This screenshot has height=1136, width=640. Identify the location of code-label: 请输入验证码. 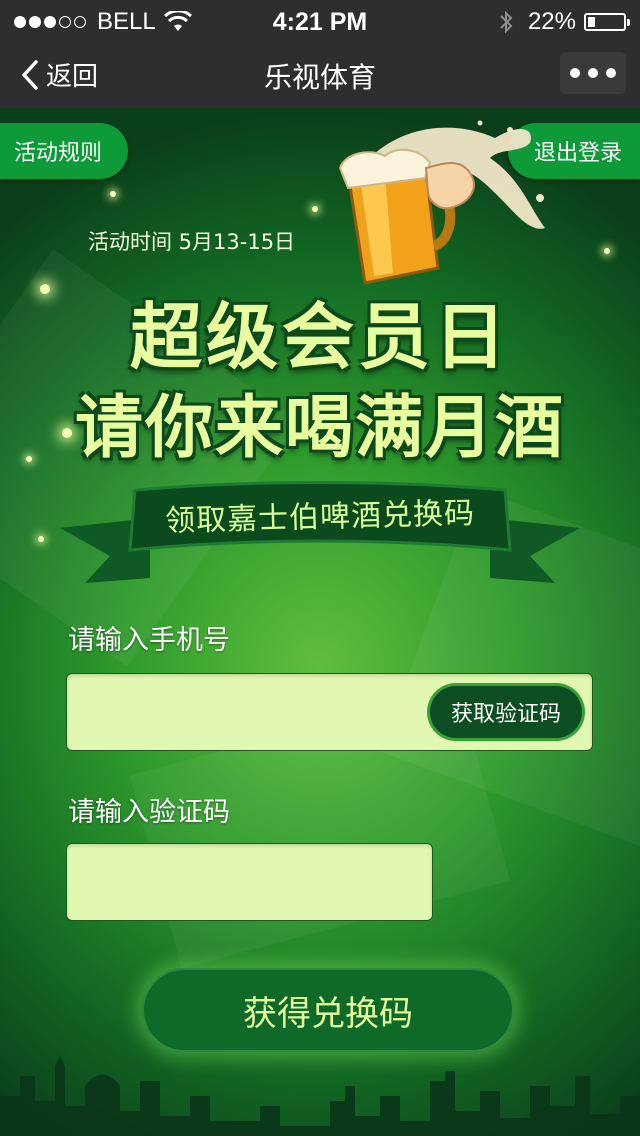
(149, 812).